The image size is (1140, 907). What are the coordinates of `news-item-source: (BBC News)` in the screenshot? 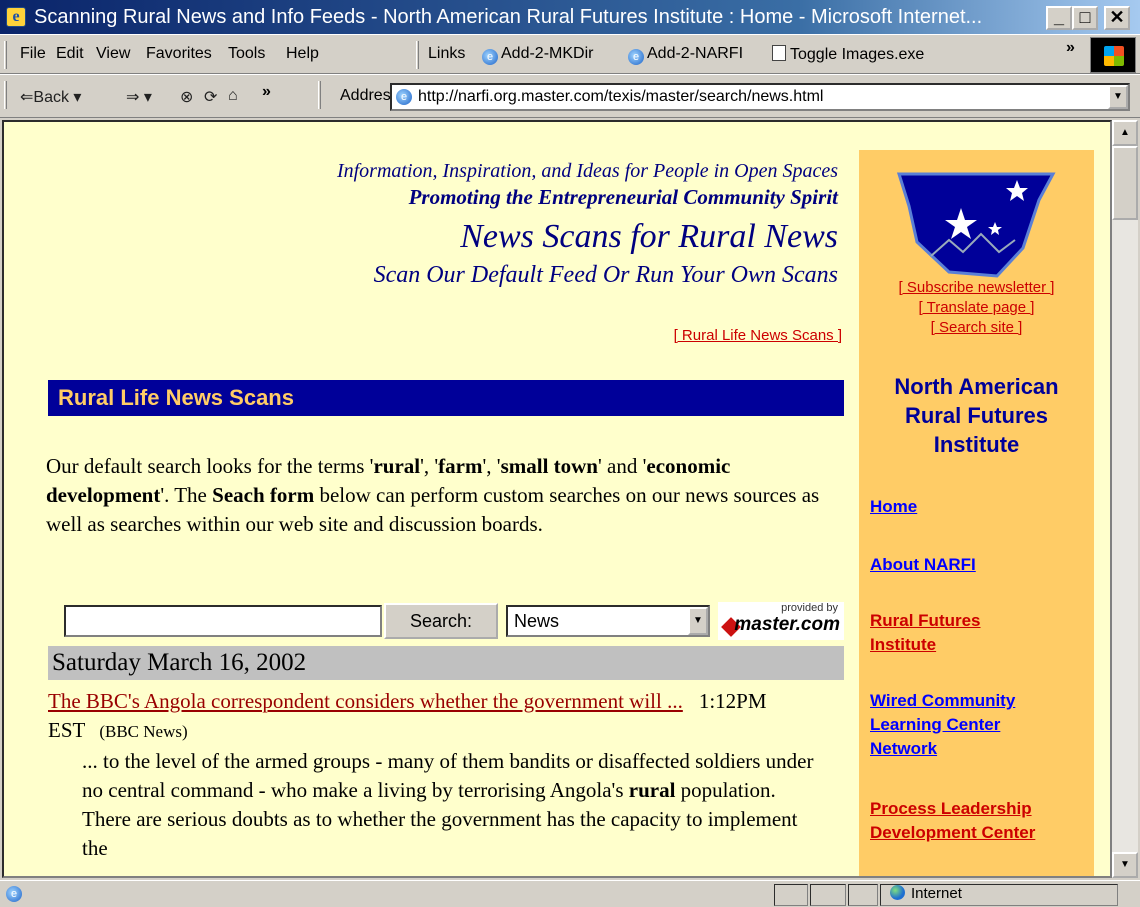 It's located at (143, 731).